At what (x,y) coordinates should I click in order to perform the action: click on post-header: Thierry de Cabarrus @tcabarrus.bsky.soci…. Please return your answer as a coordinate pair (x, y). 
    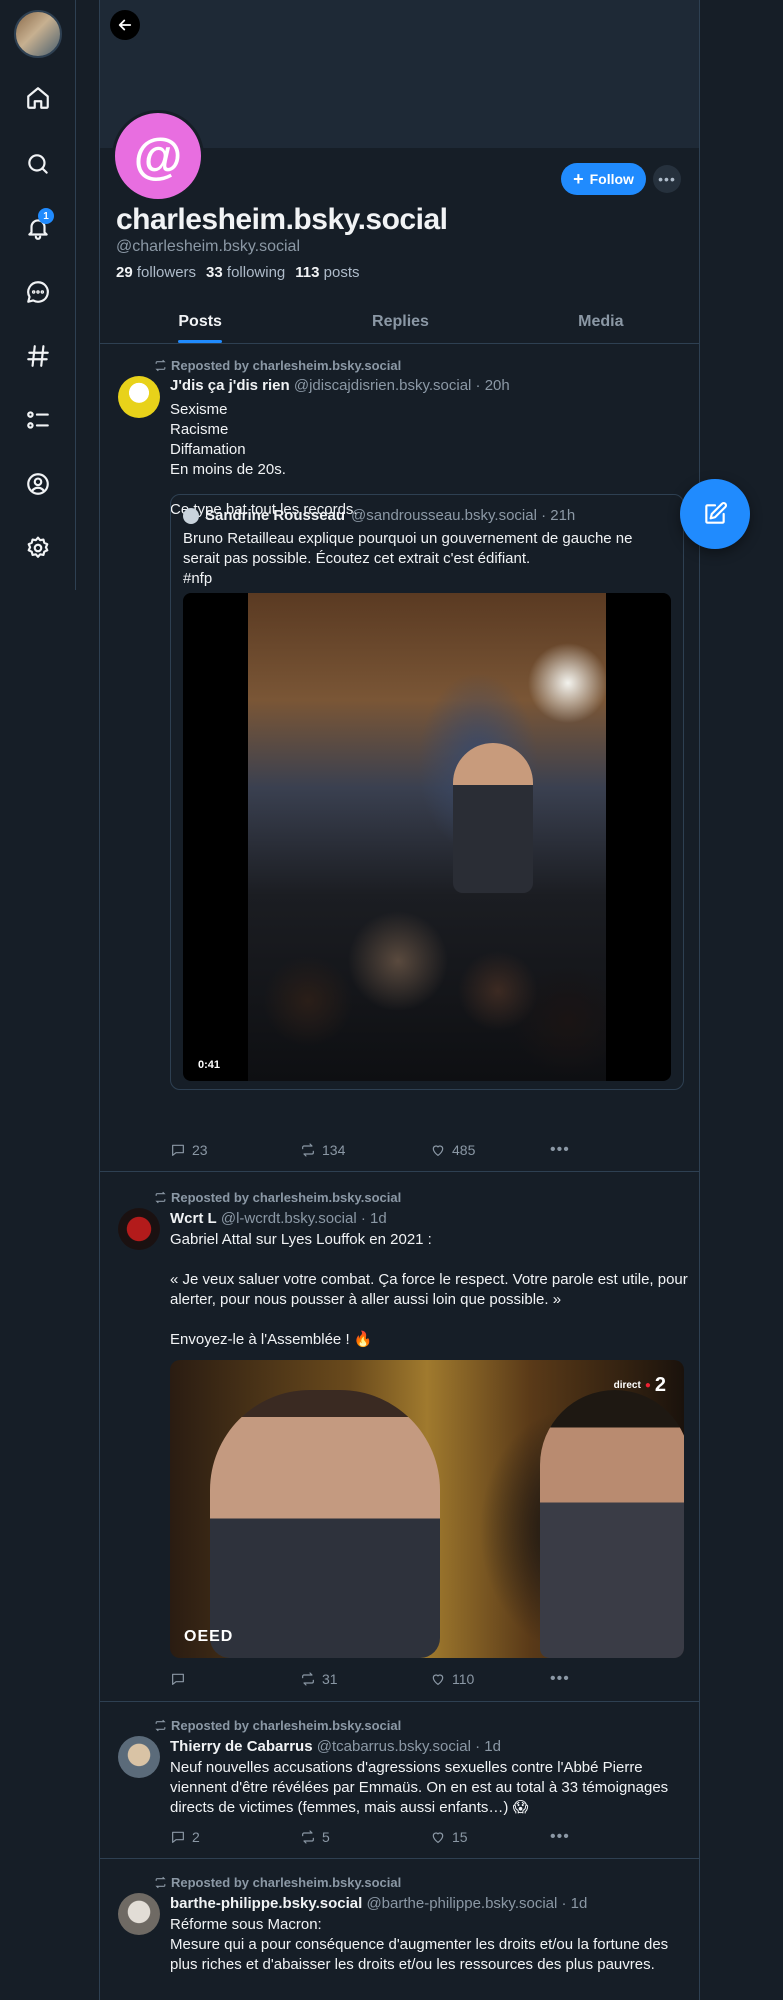
    Looking at the image, I should click on (335, 1746).